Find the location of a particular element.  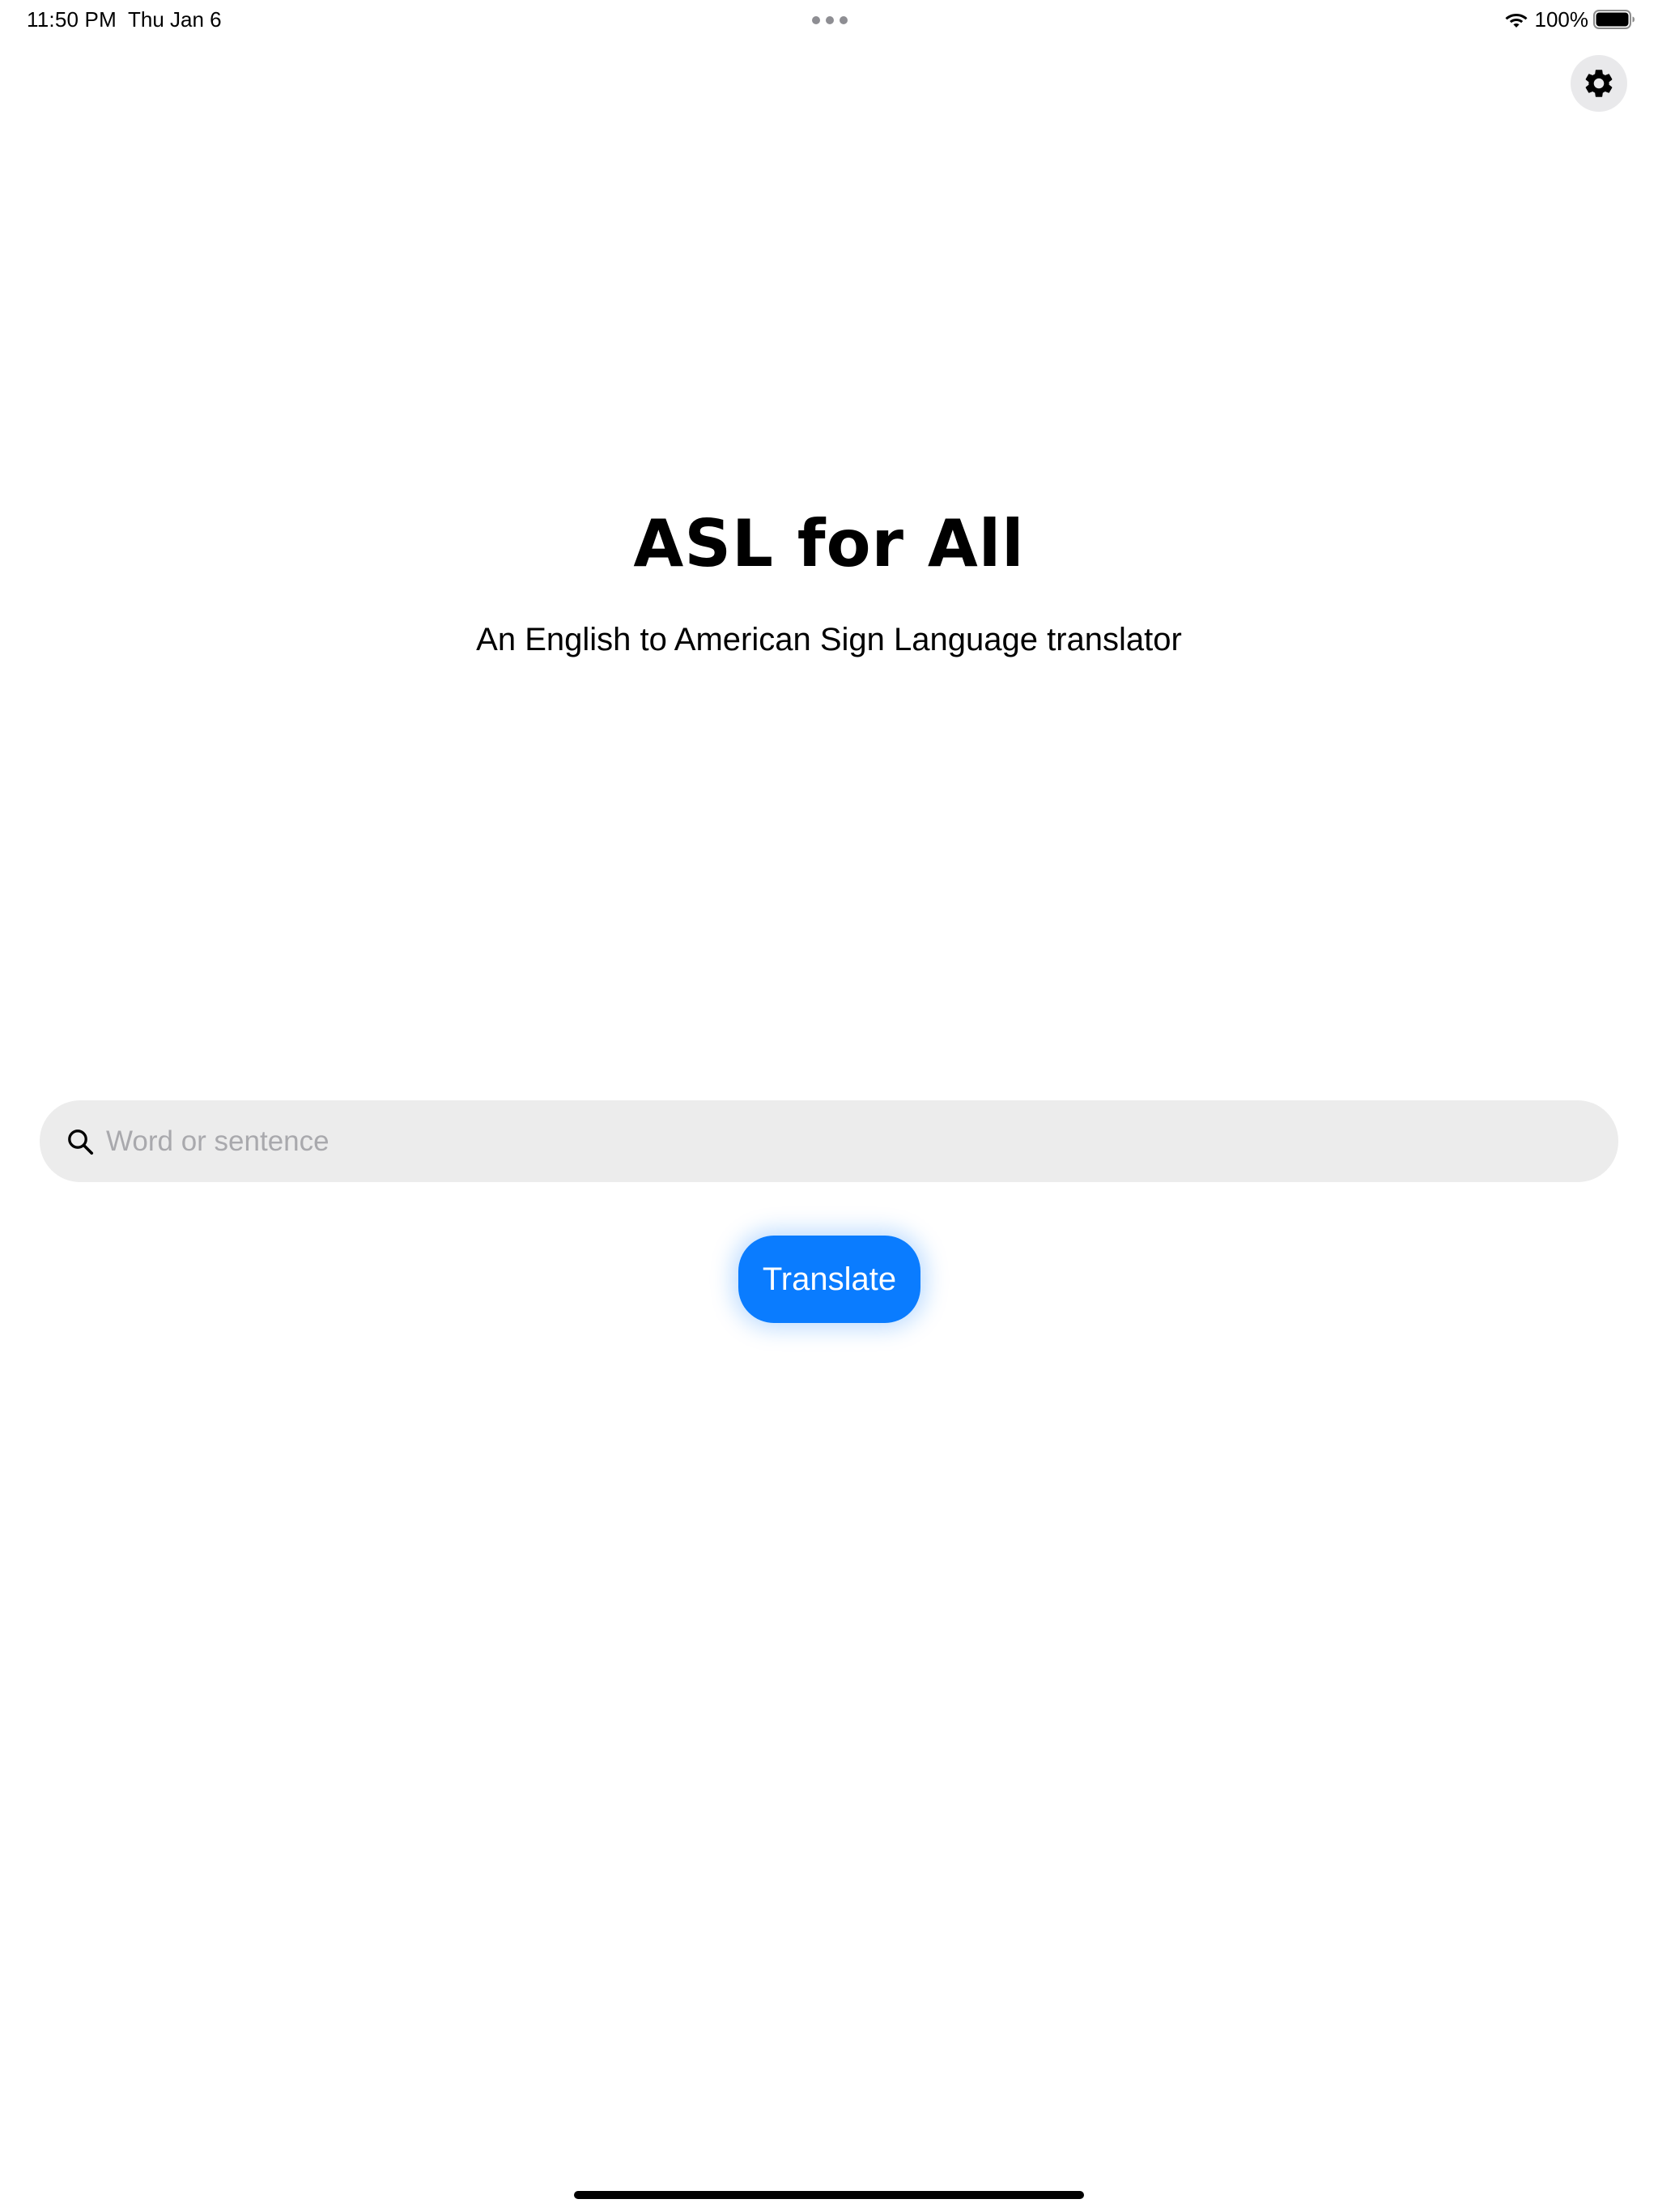

search-bar is located at coordinates (829, 1141).